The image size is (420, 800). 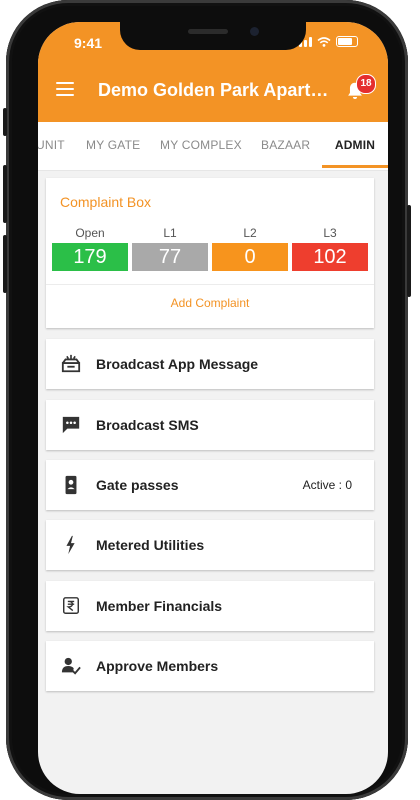 I want to click on menu-item-broadcast-sms: Broadcast SMS, so click(x=210, y=425).